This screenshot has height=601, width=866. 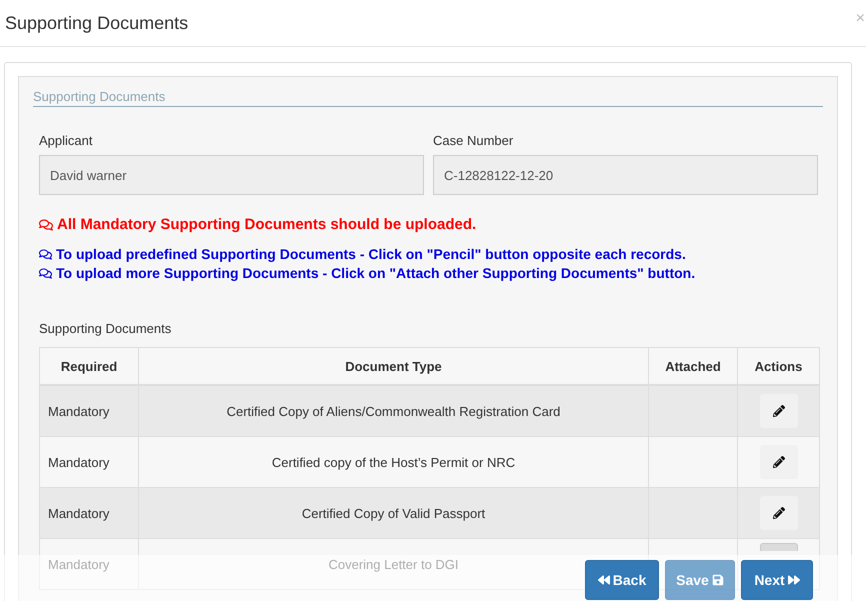 I want to click on back-button: Back, so click(x=622, y=580).